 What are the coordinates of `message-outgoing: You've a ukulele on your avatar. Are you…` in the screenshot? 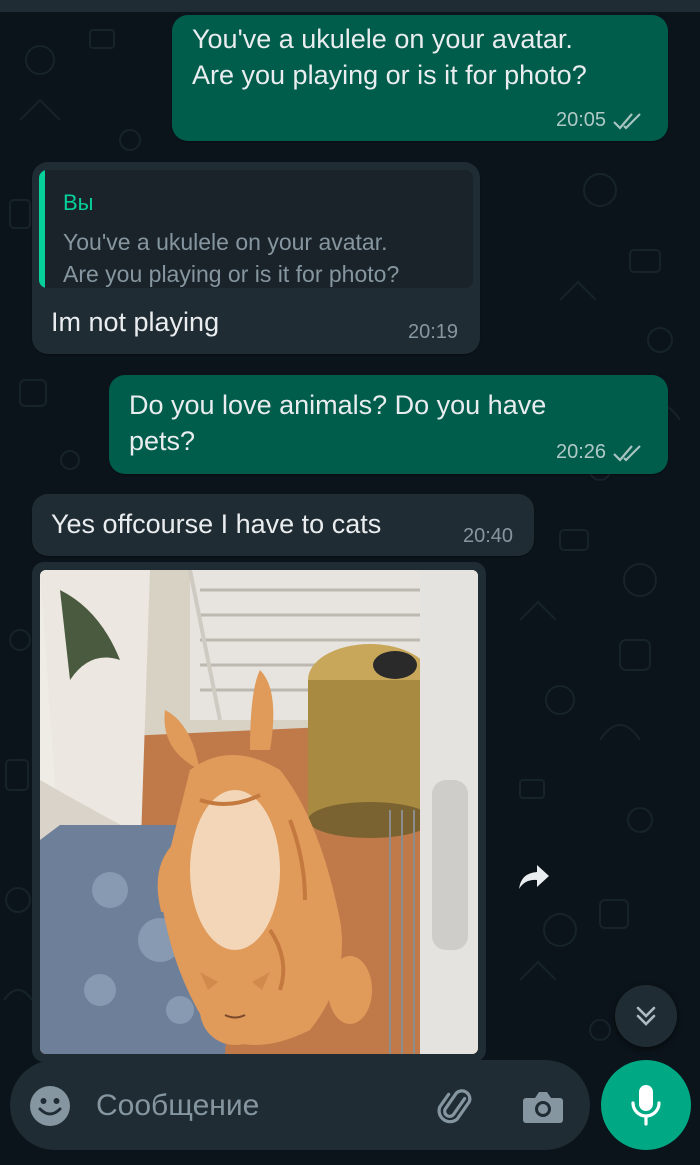 It's located at (420, 78).